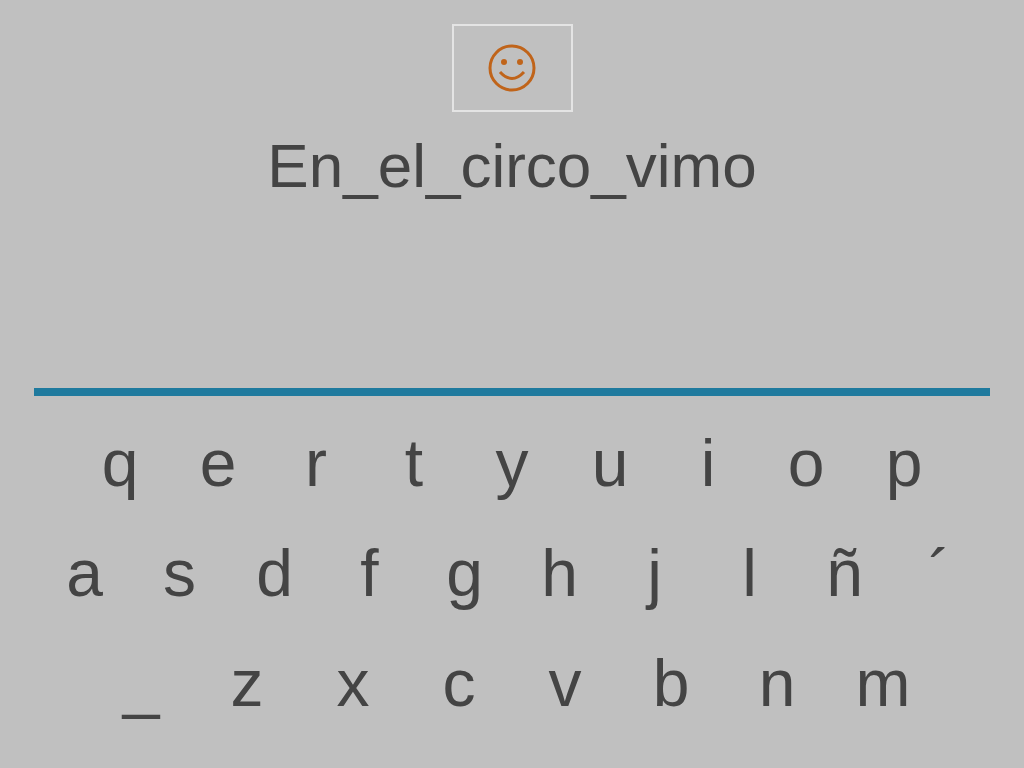  Describe the element at coordinates (777, 683) in the screenshot. I see `key-button: n` at that location.